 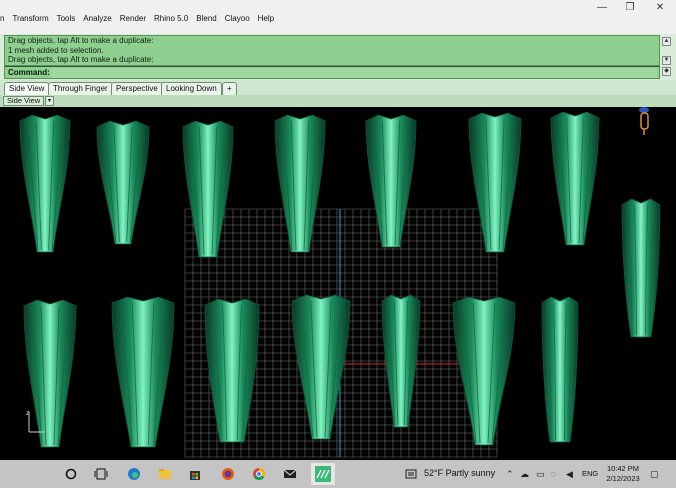 What do you see at coordinates (666, 71) in the screenshot?
I see `command-scroll-button: ◆` at bounding box center [666, 71].